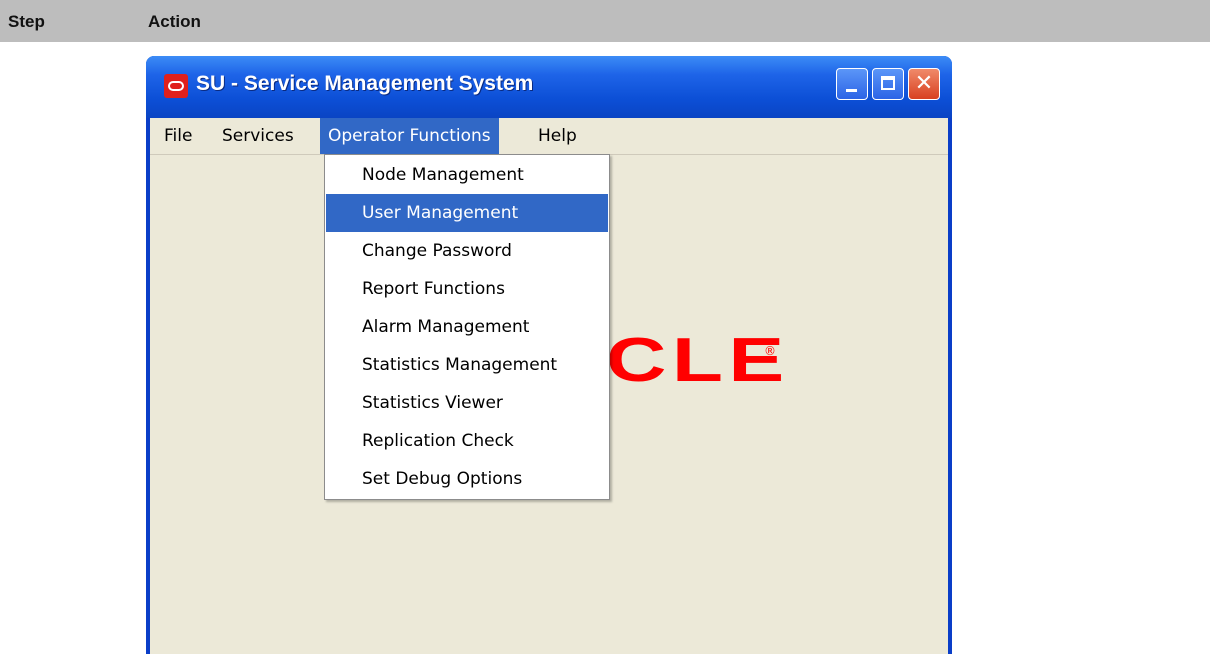 The height and width of the screenshot is (654, 1210). I want to click on oracle-logo: CLE, so click(698, 360).